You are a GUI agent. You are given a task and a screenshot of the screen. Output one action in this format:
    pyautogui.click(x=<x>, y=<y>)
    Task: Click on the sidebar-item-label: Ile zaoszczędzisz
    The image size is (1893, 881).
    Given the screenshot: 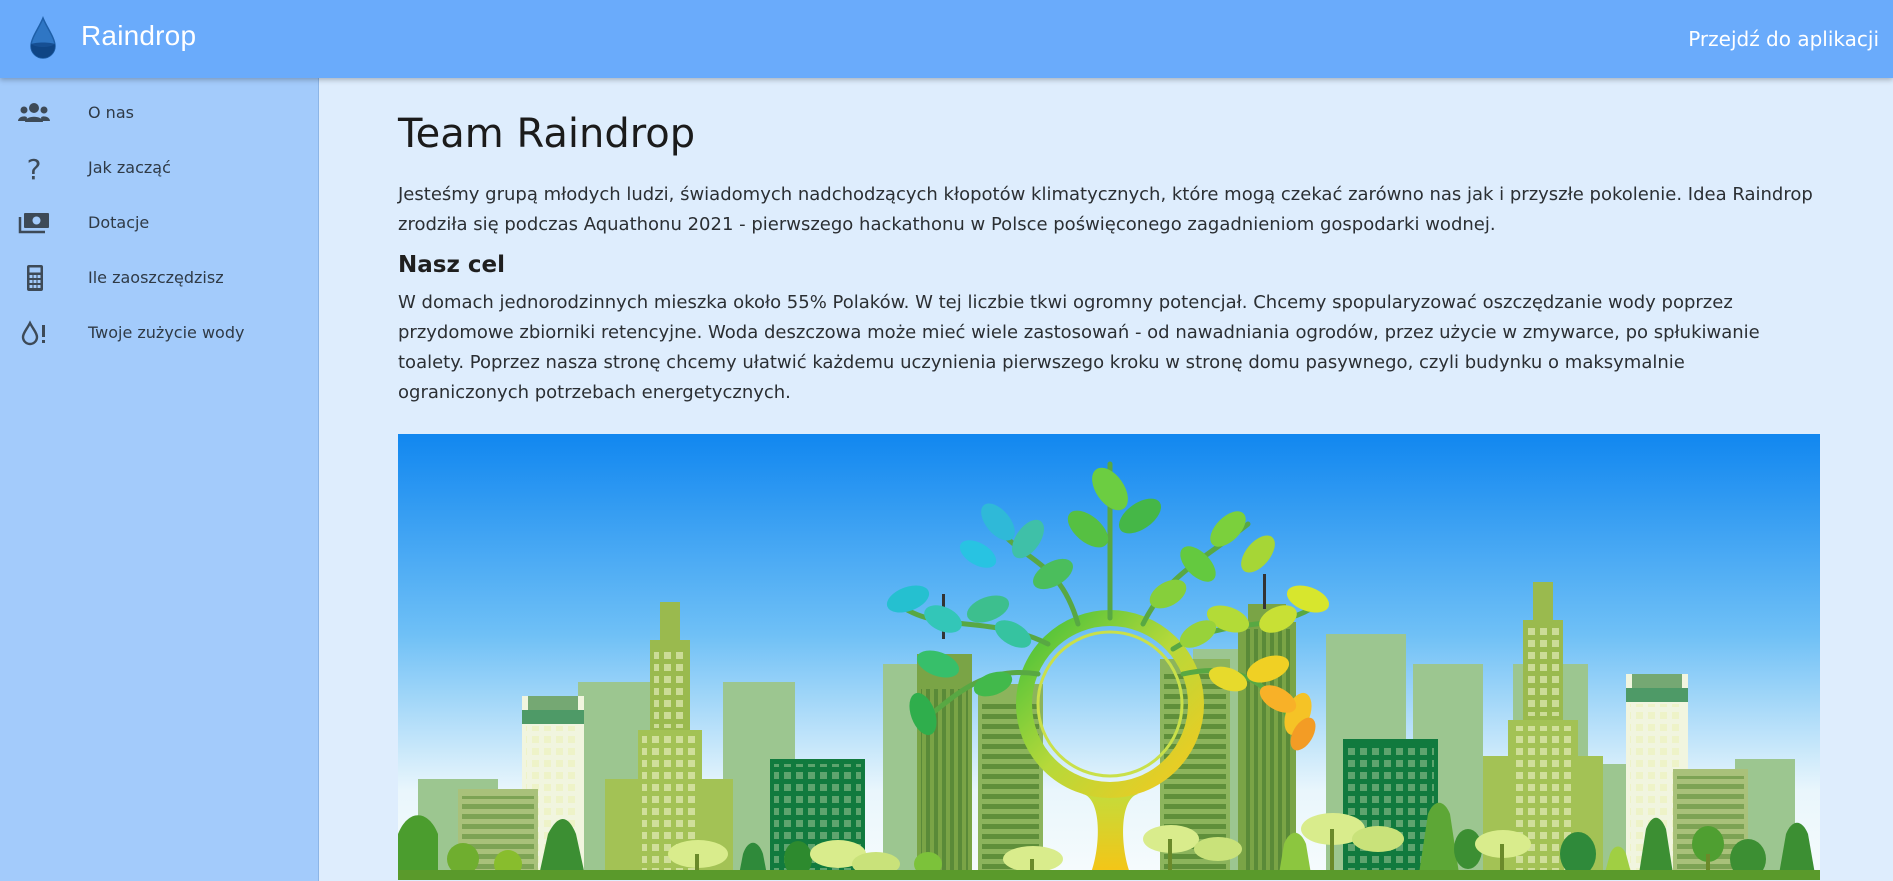 What is the action you would take?
    pyautogui.click(x=156, y=277)
    